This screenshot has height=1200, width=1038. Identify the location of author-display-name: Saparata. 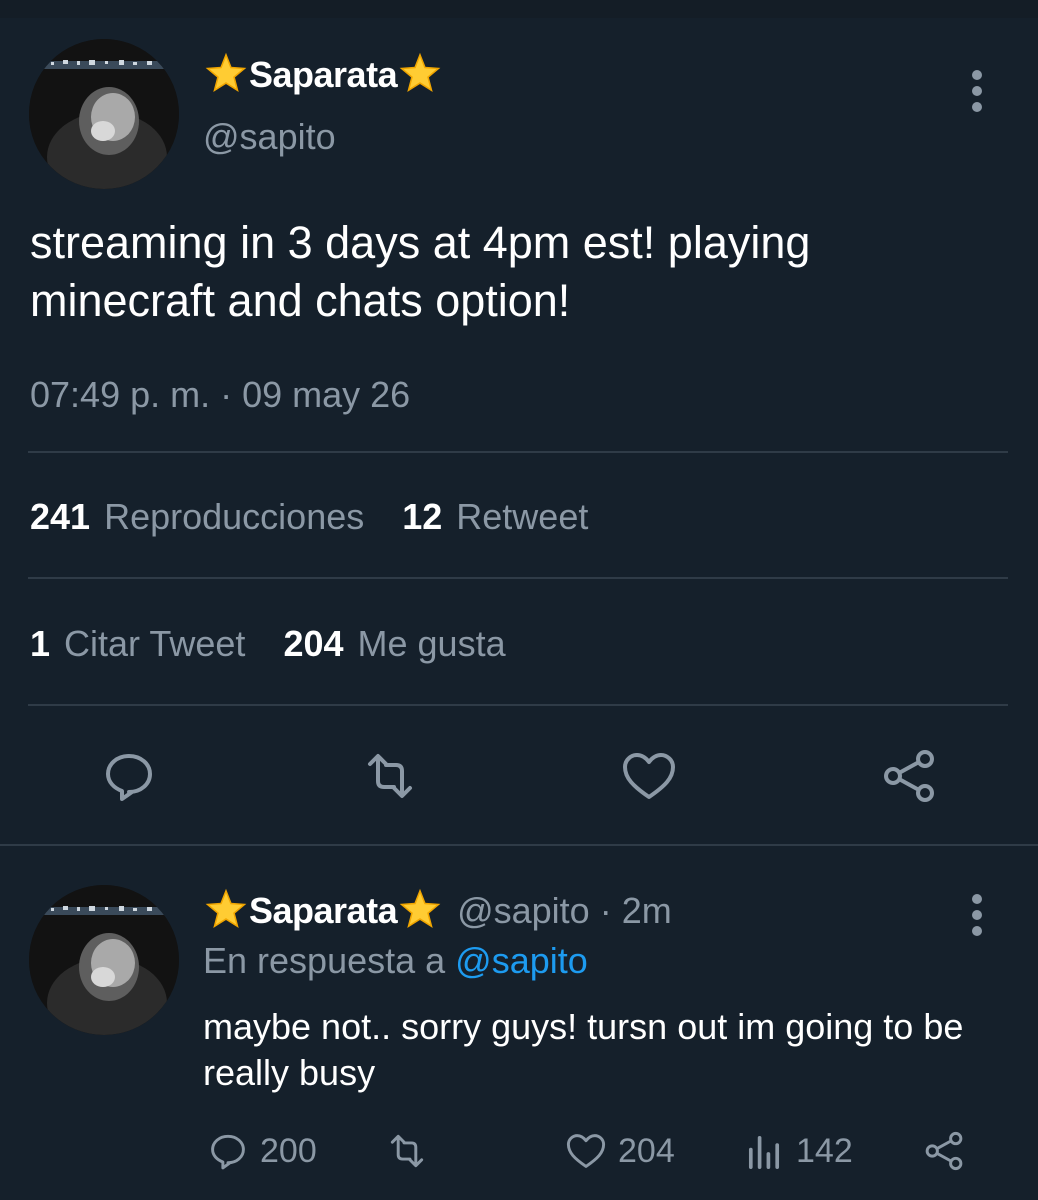
(323, 74).